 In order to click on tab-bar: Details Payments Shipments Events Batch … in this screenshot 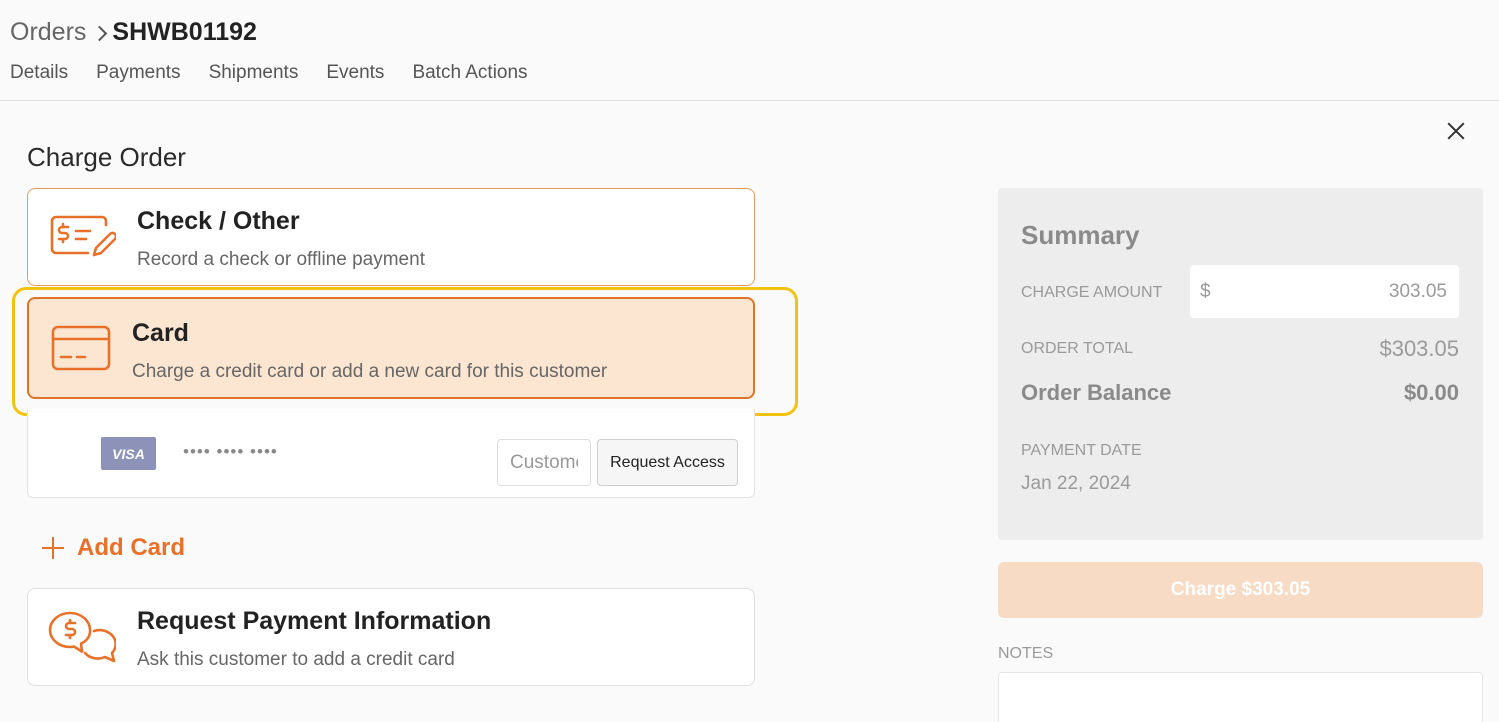, I will do `click(283, 73)`.